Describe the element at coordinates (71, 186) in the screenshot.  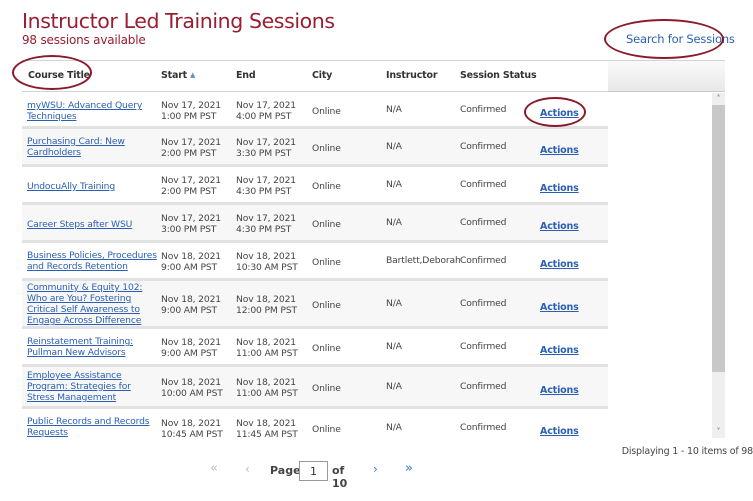
I see `course-title-link: UndocuAlly Training` at that location.